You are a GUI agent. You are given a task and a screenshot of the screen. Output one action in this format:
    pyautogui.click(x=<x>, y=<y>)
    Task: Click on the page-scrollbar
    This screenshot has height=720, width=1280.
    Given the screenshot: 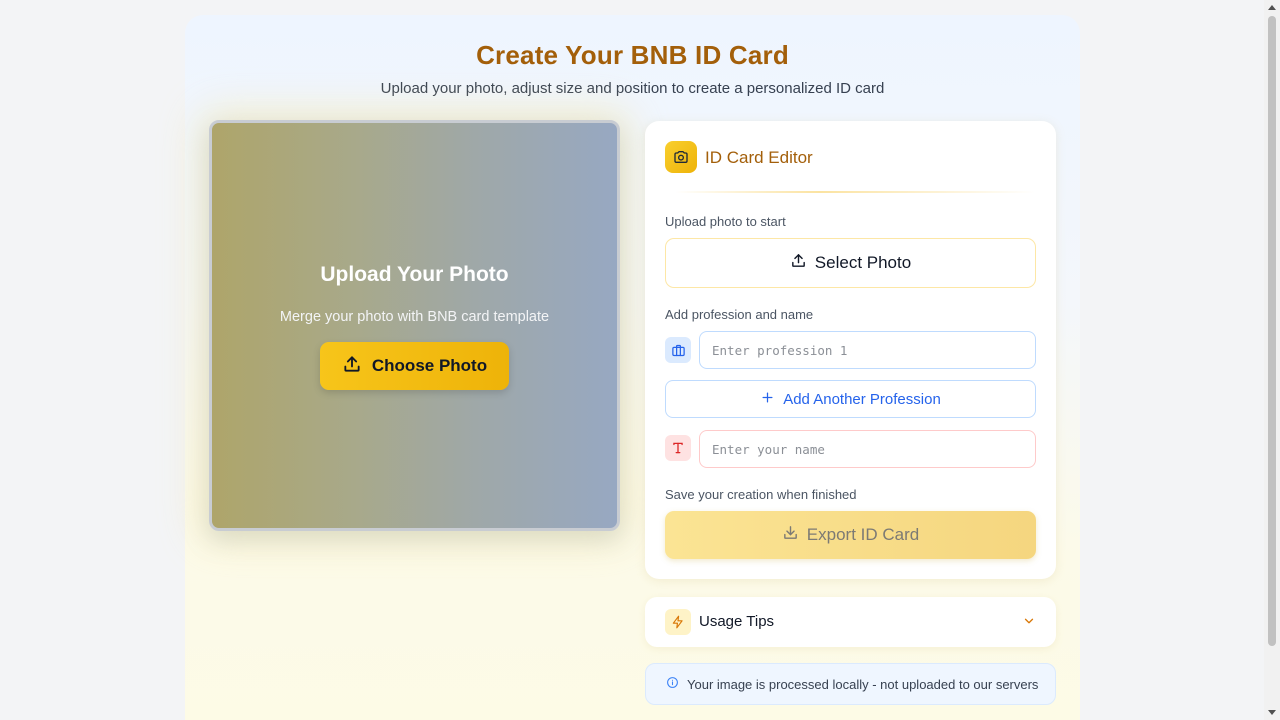 What is the action you would take?
    pyautogui.click(x=1272, y=360)
    